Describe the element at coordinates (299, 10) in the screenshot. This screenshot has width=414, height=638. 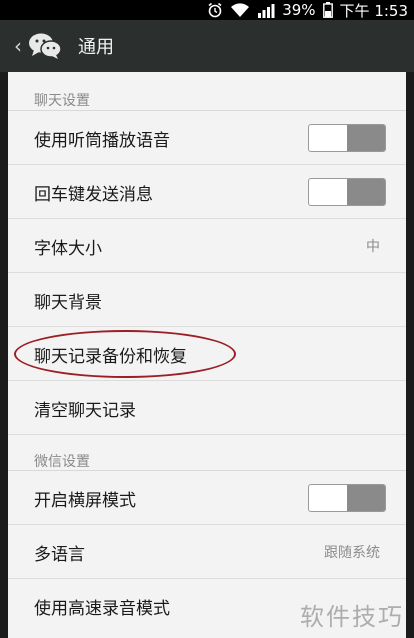
I see `battery-percent: 39%` at that location.